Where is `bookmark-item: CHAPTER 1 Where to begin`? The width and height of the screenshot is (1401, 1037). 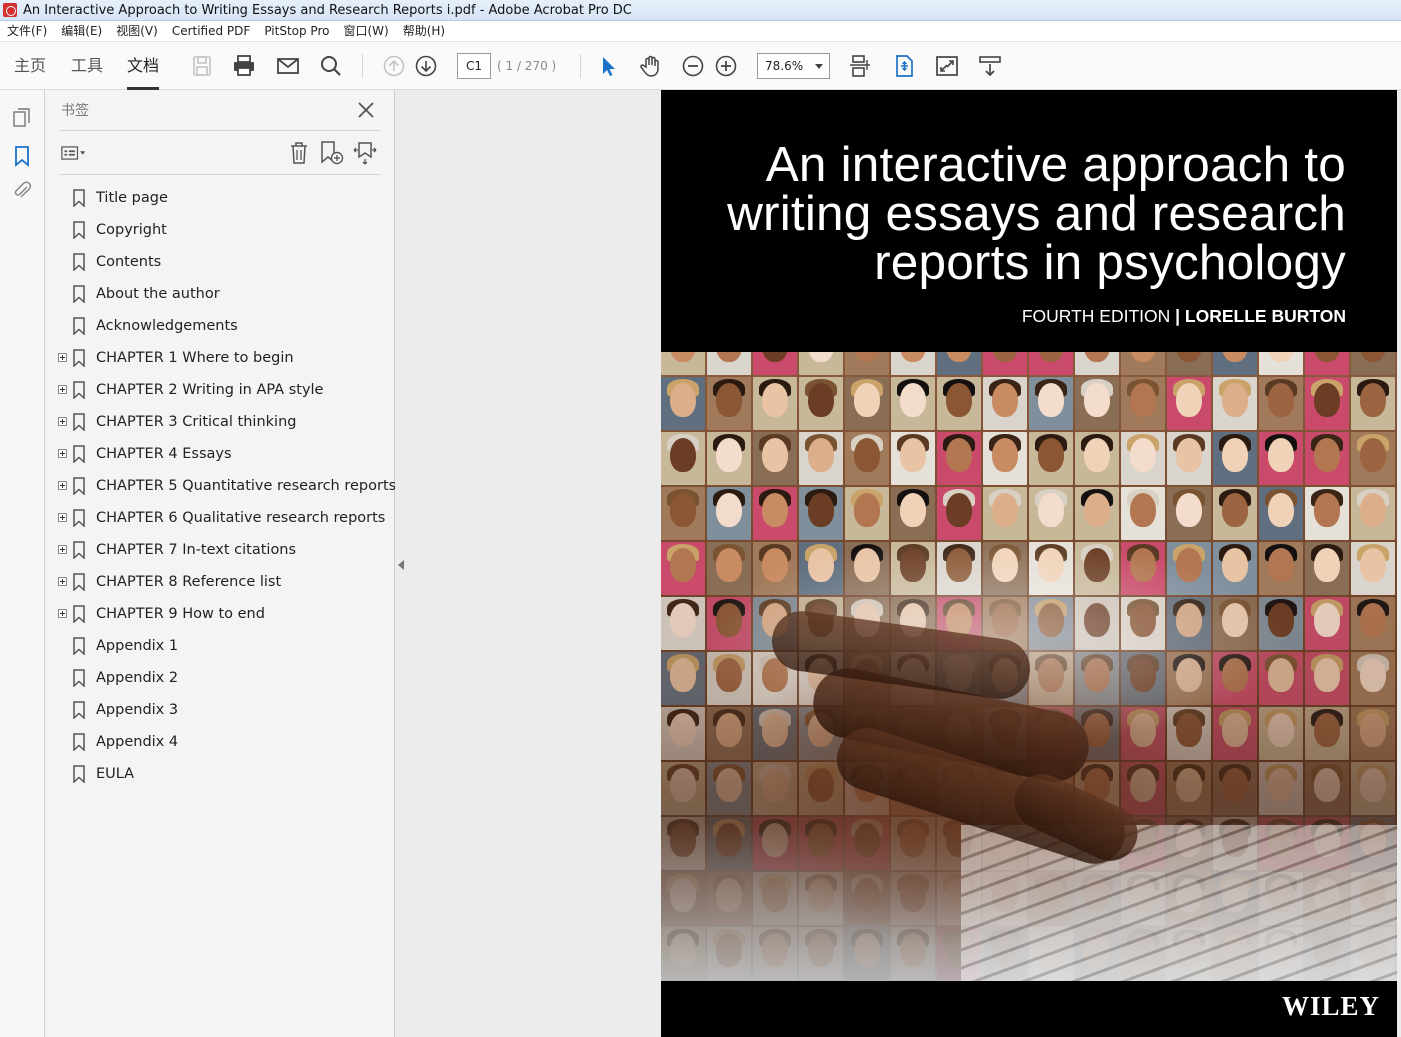
bookmark-item: CHAPTER 1 Where to begin is located at coordinates (220, 358).